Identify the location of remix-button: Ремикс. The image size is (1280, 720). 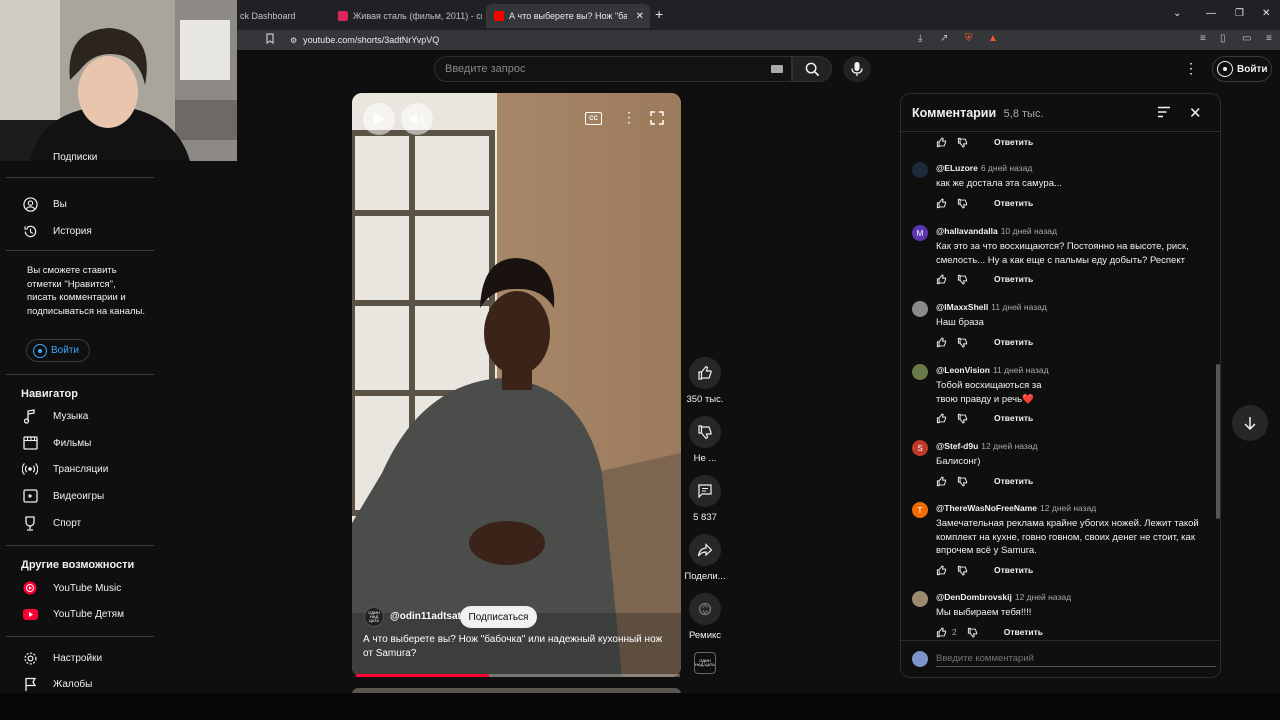
(705, 617).